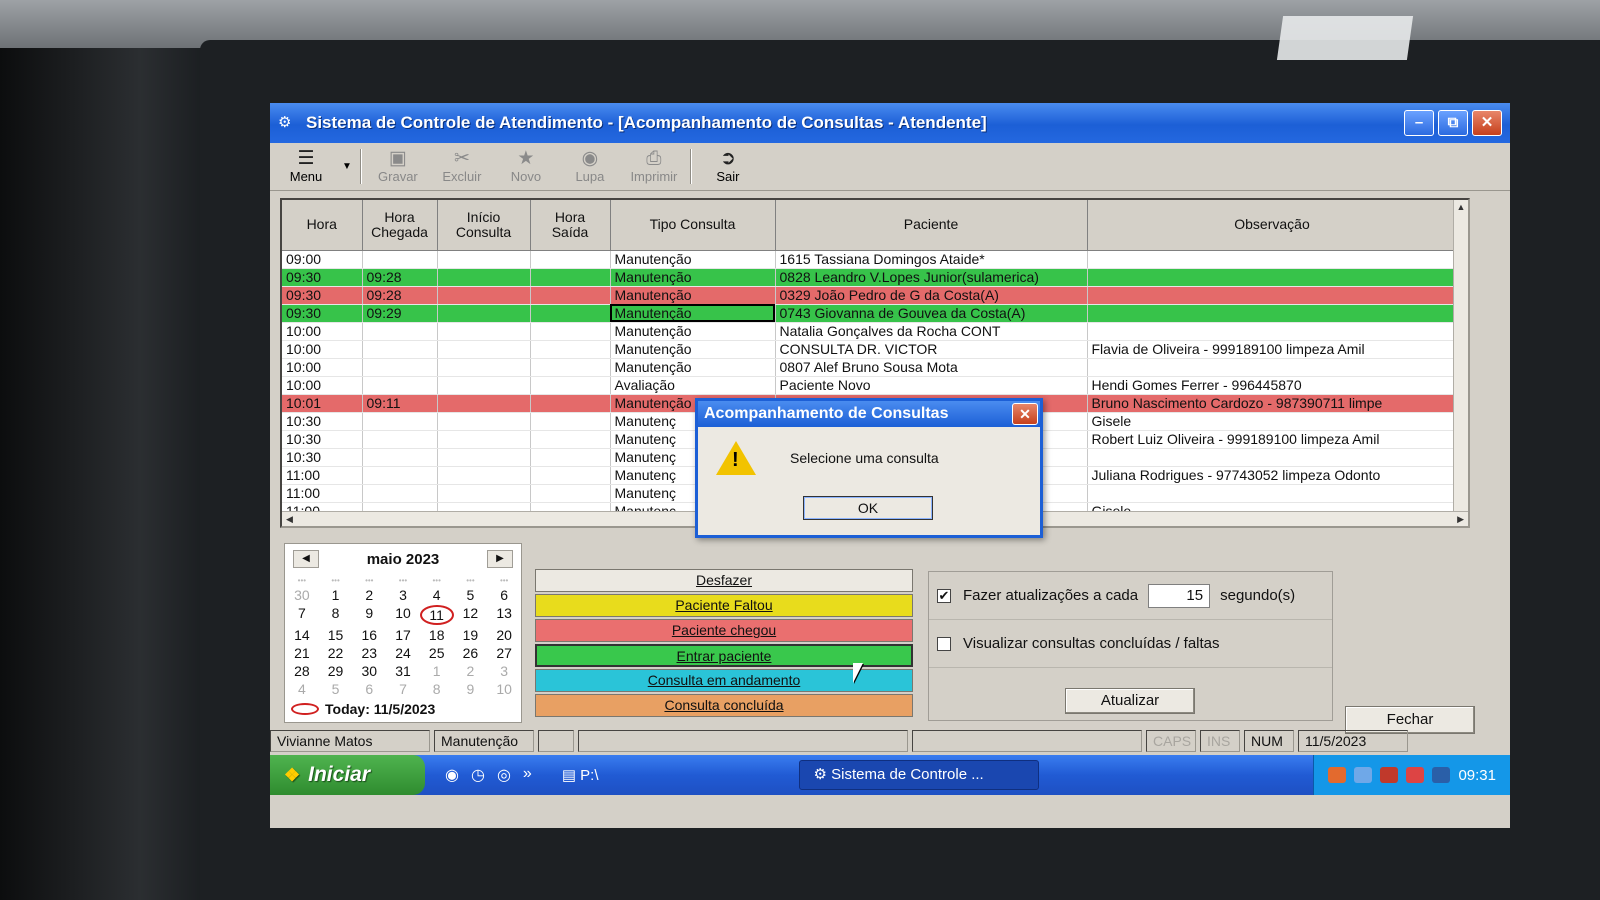  Describe the element at coordinates (302, 615) in the screenshot. I see `calendar-day: 7` at that location.